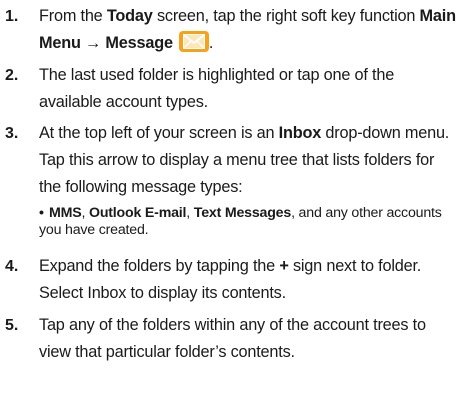 The image size is (473, 400). What do you see at coordinates (141, 187) in the screenshot?
I see `step-line: the following message types:` at bounding box center [141, 187].